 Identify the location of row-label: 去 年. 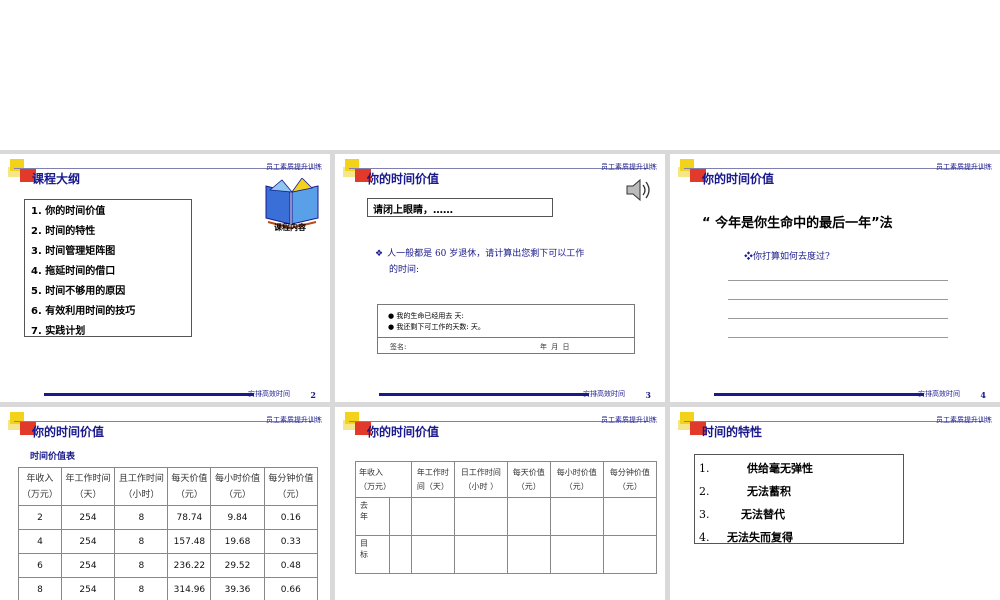
(372, 516).